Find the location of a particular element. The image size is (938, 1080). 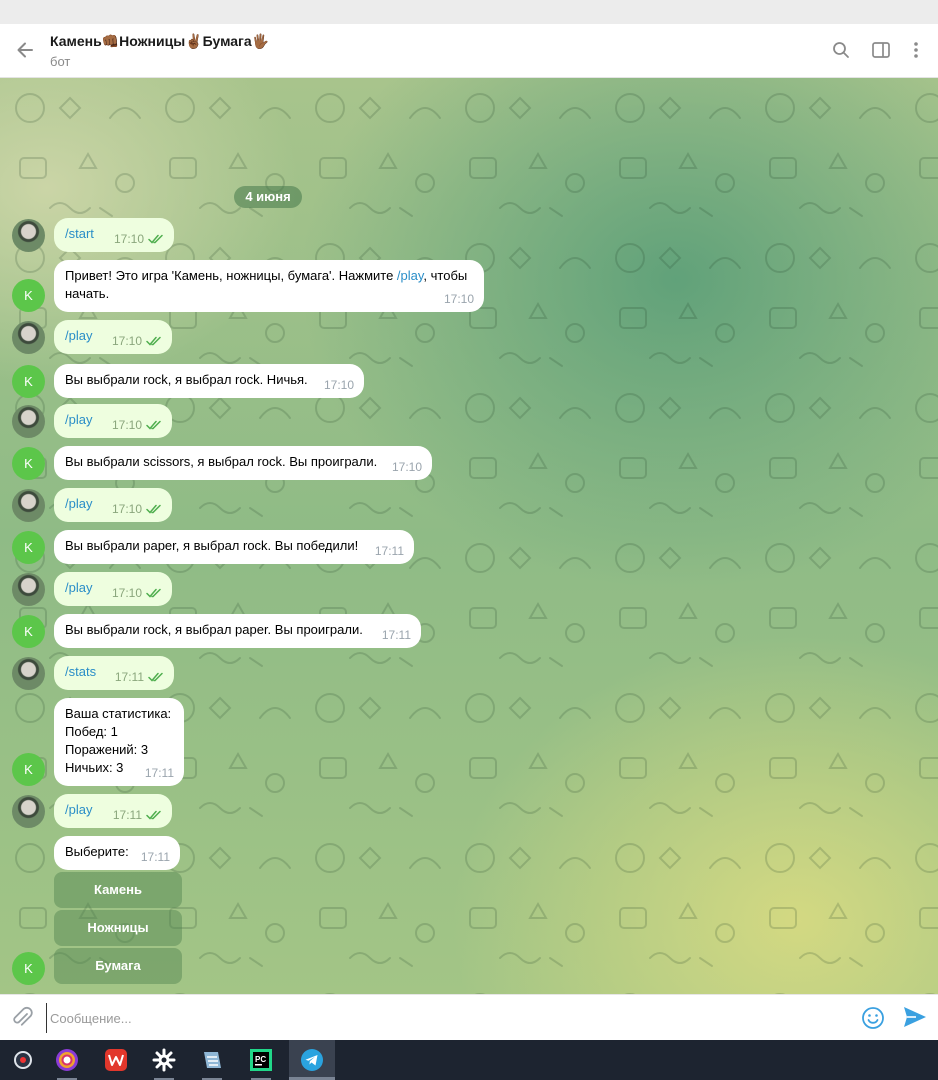

outgoing-message: /stats 17:11 is located at coordinates (114, 673).